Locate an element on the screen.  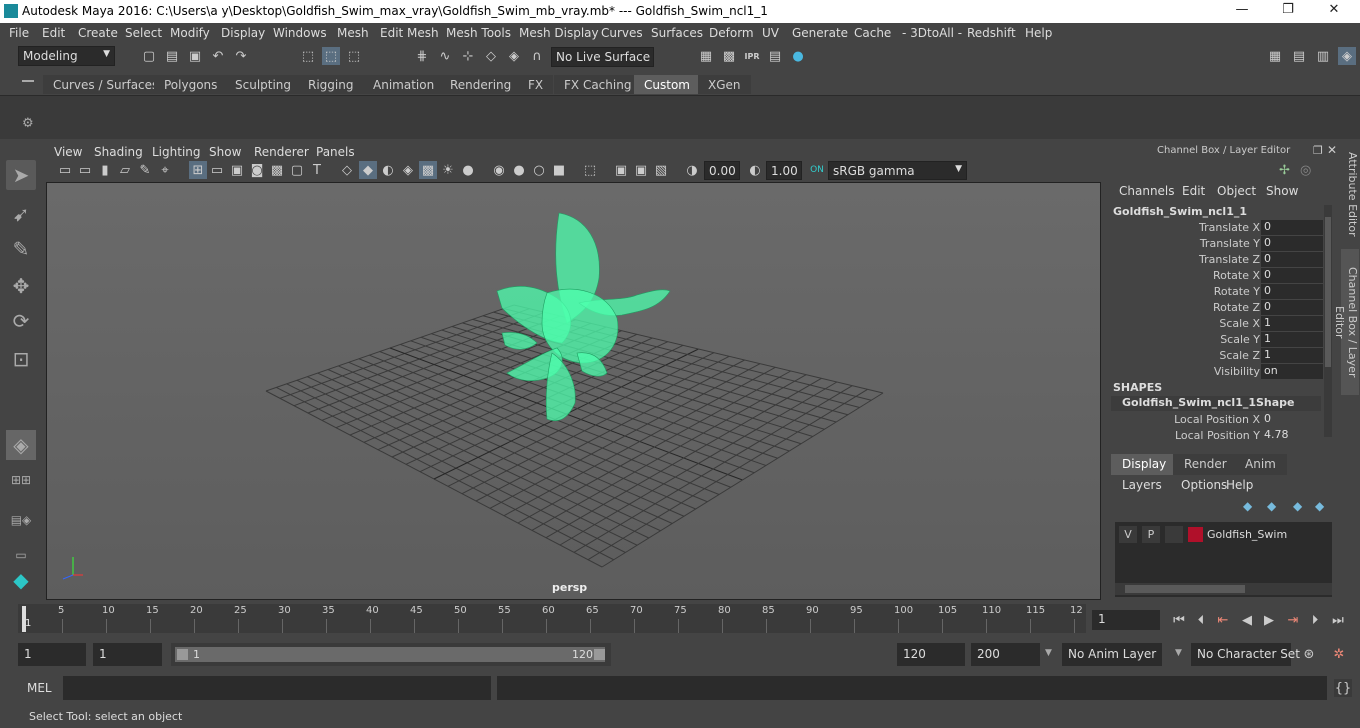
paint-select-tool-icon: ✎ is located at coordinates (21, 249).